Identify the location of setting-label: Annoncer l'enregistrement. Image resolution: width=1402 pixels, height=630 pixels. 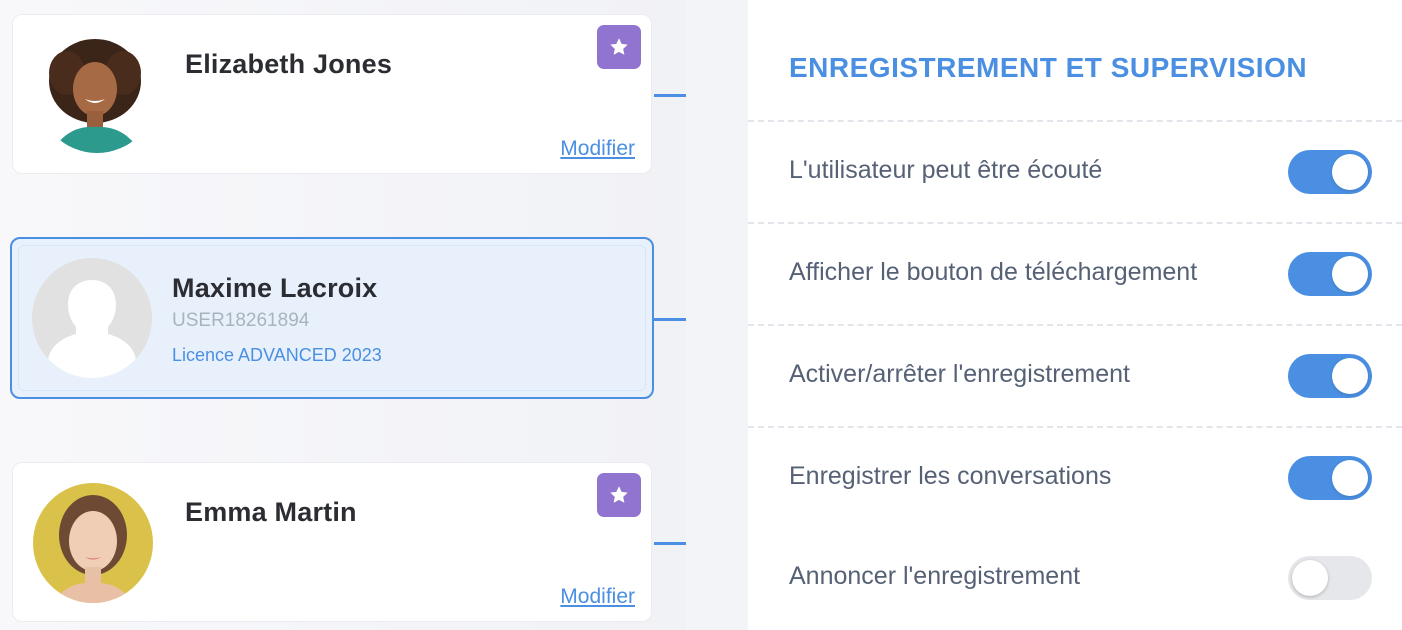
(935, 576).